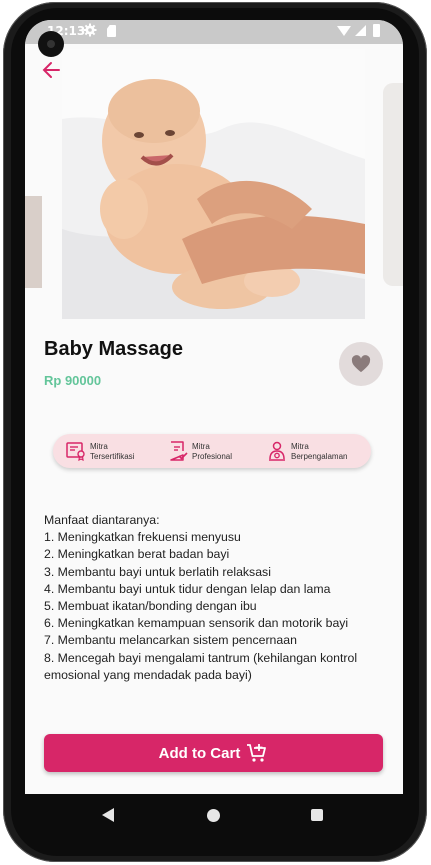  I want to click on sd-card-icon, so click(111, 31).